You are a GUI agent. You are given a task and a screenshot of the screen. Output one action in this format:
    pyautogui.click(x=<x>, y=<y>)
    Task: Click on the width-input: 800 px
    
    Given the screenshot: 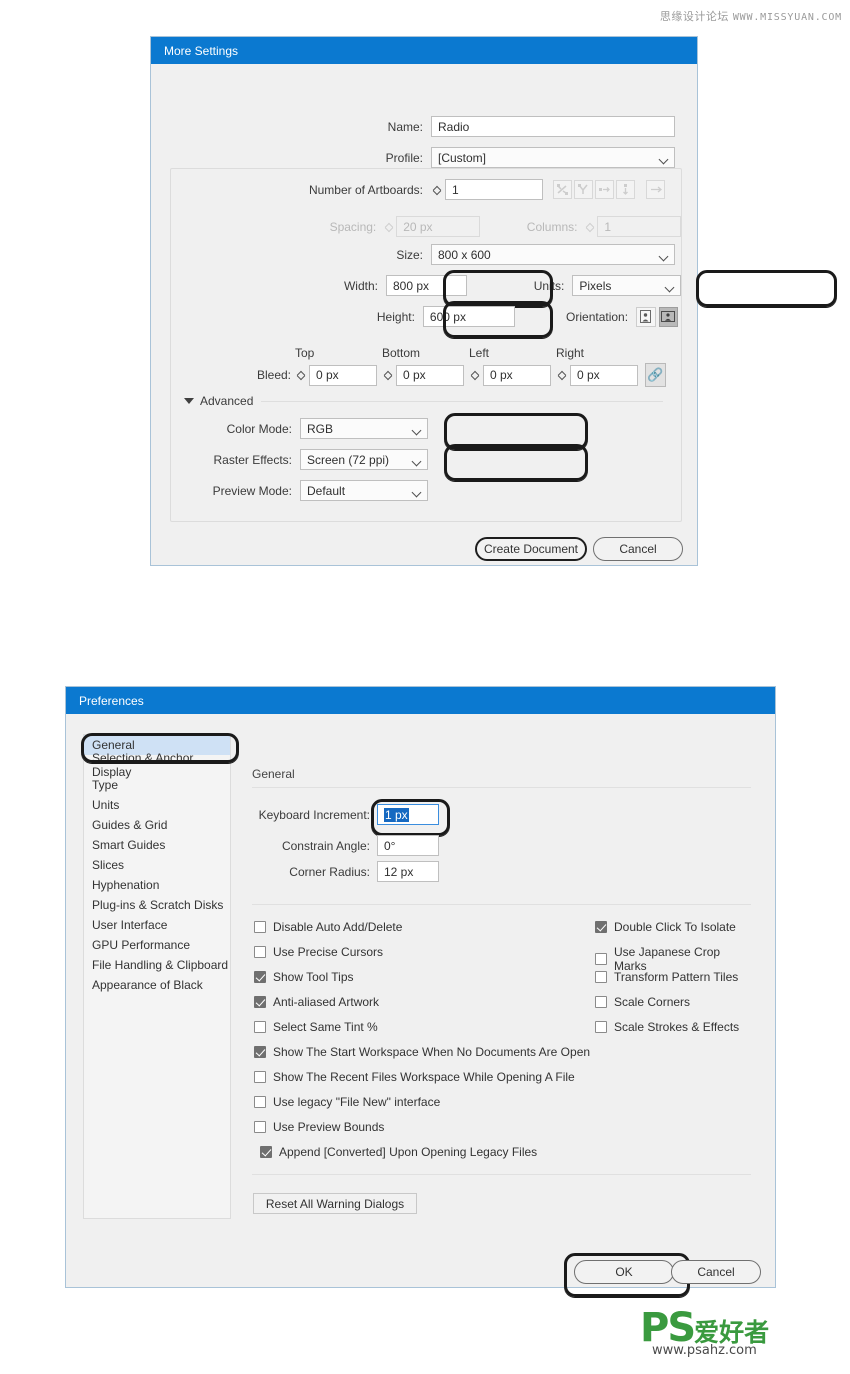 What is the action you would take?
    pyautogui.click(x=426, y=285)
    